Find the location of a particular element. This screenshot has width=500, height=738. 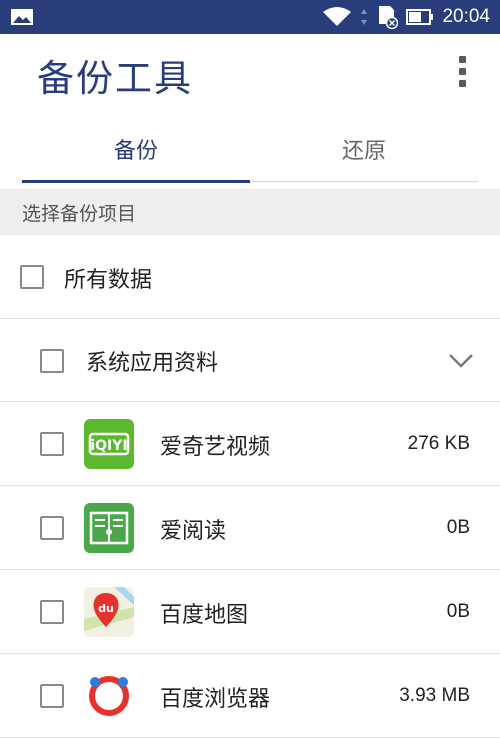

sd-card-icon is located at coordinates (389, 17).